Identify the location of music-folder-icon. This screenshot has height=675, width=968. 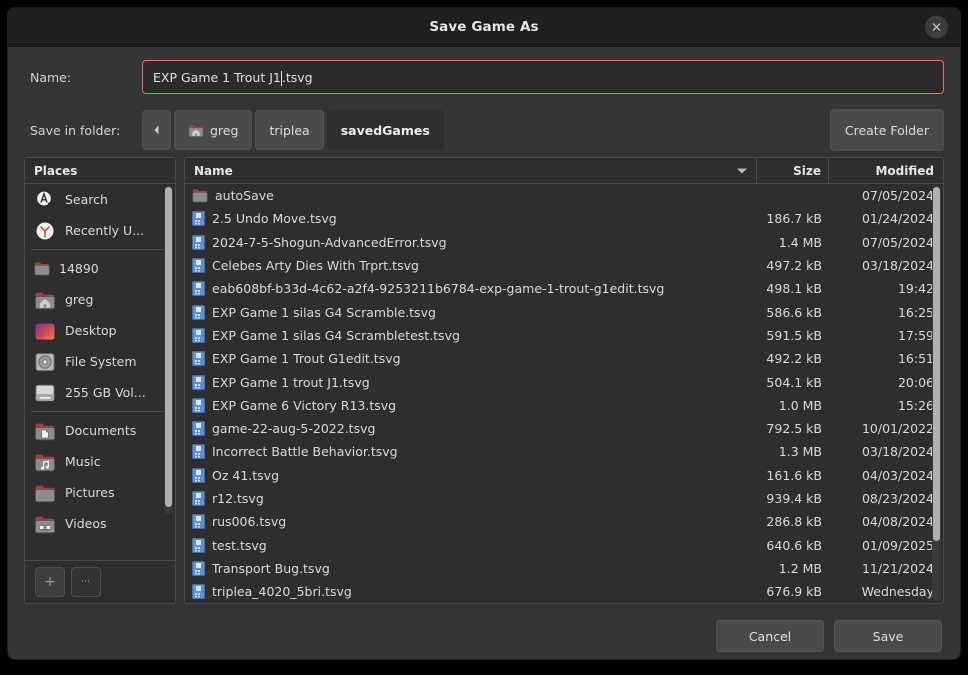
(45, 462).